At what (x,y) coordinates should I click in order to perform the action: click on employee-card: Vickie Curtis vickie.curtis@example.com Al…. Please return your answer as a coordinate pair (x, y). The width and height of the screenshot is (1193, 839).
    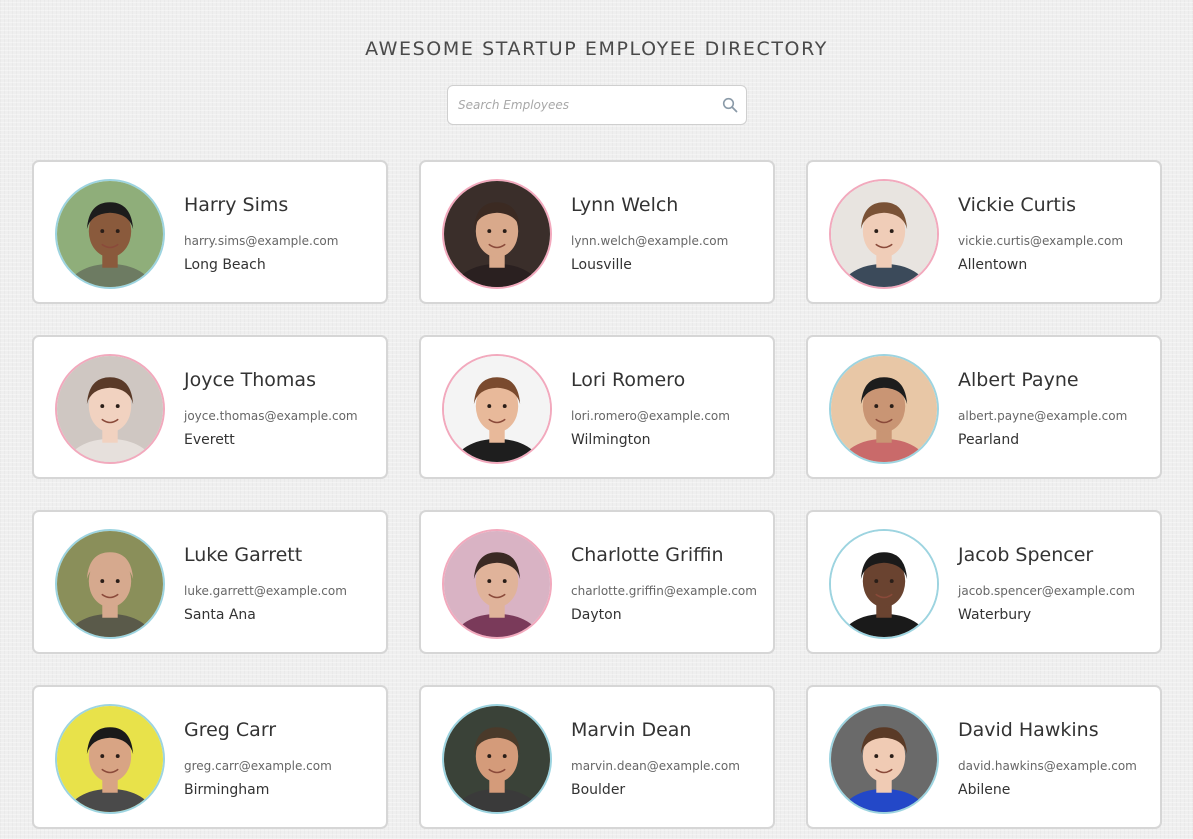
    Looking at the image, I should click on (984, 232).